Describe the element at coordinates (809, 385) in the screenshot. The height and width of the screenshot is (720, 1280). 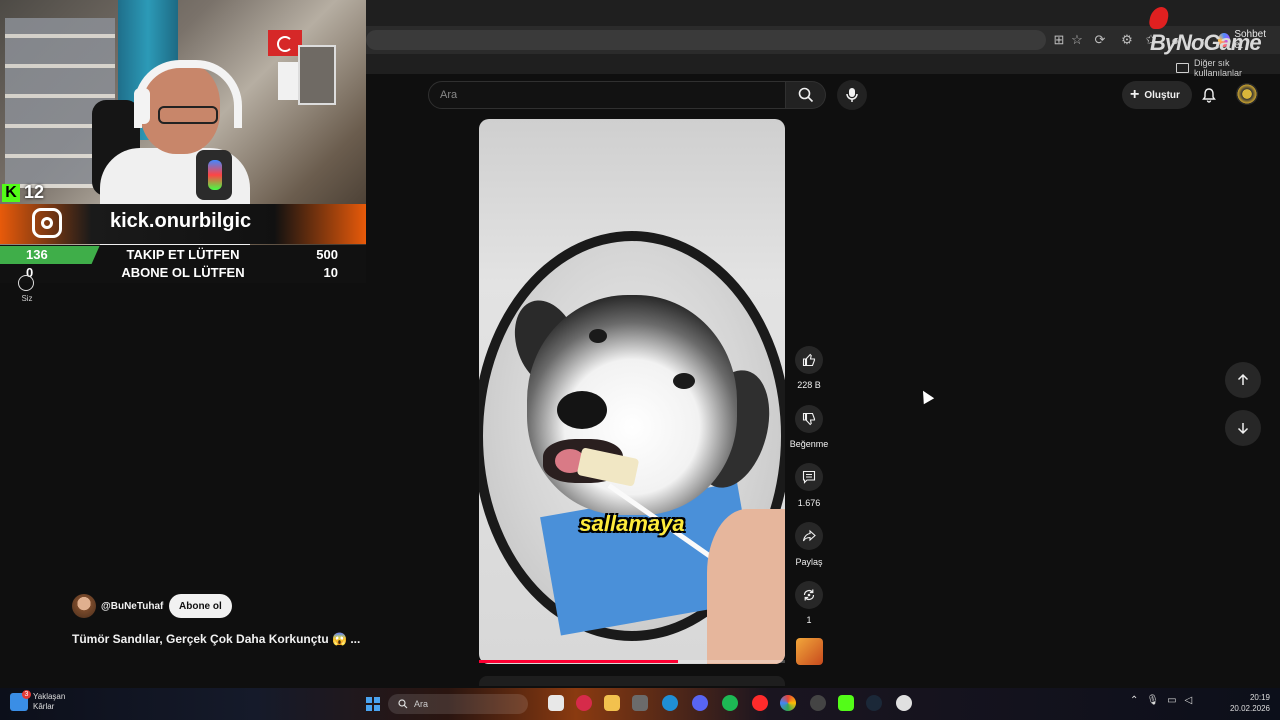
I see `like-count: 228 B` at that location.